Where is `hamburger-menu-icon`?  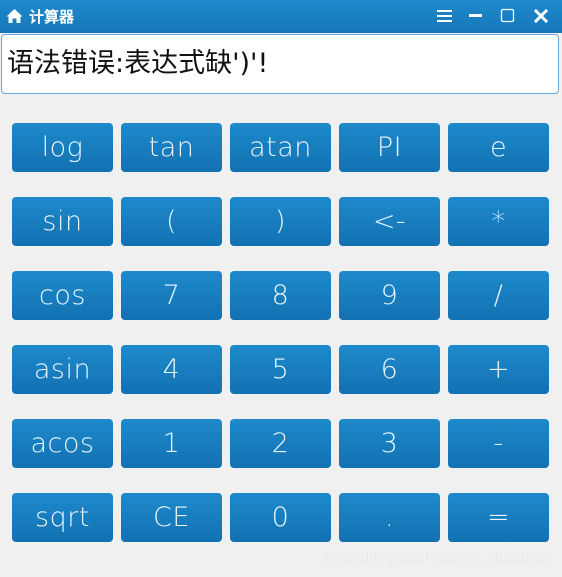
hamburger-menu-icon is located at coordinates (445, 16).